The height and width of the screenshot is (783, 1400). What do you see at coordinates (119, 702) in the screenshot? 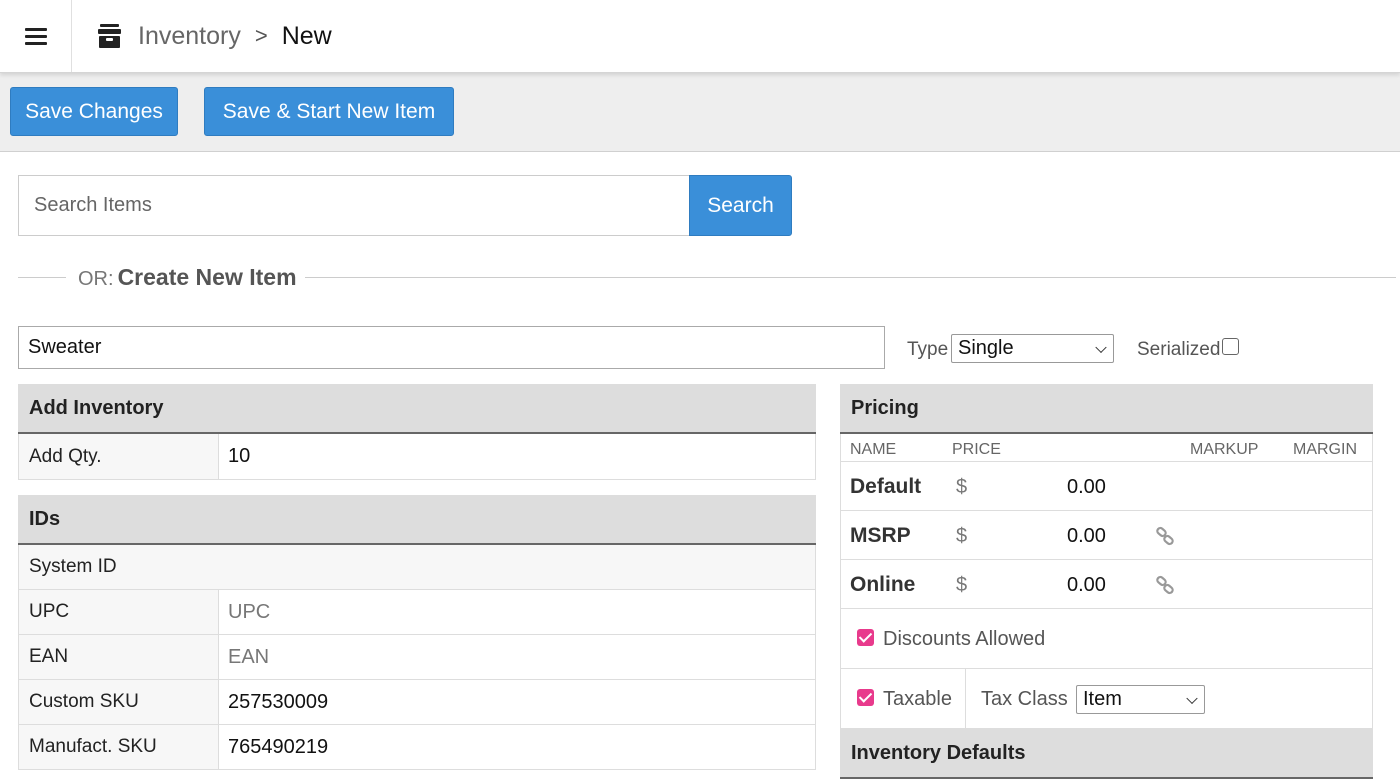
I see `custom-sku-label: Custom SKU` at bounding box center [119, 702].